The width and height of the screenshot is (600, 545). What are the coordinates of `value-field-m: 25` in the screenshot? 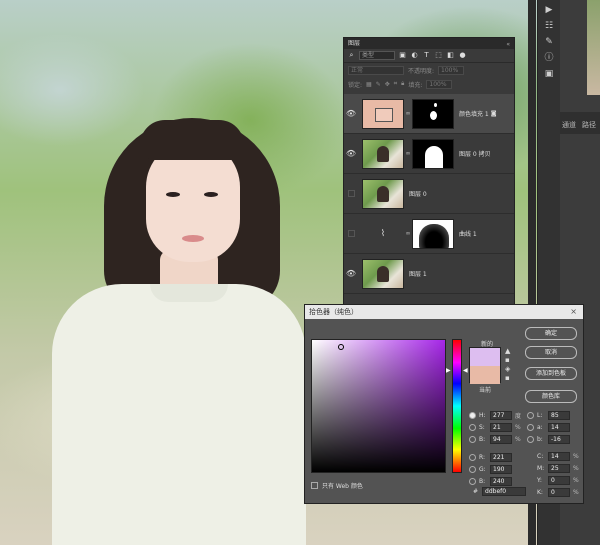 It's located at (559, 468).